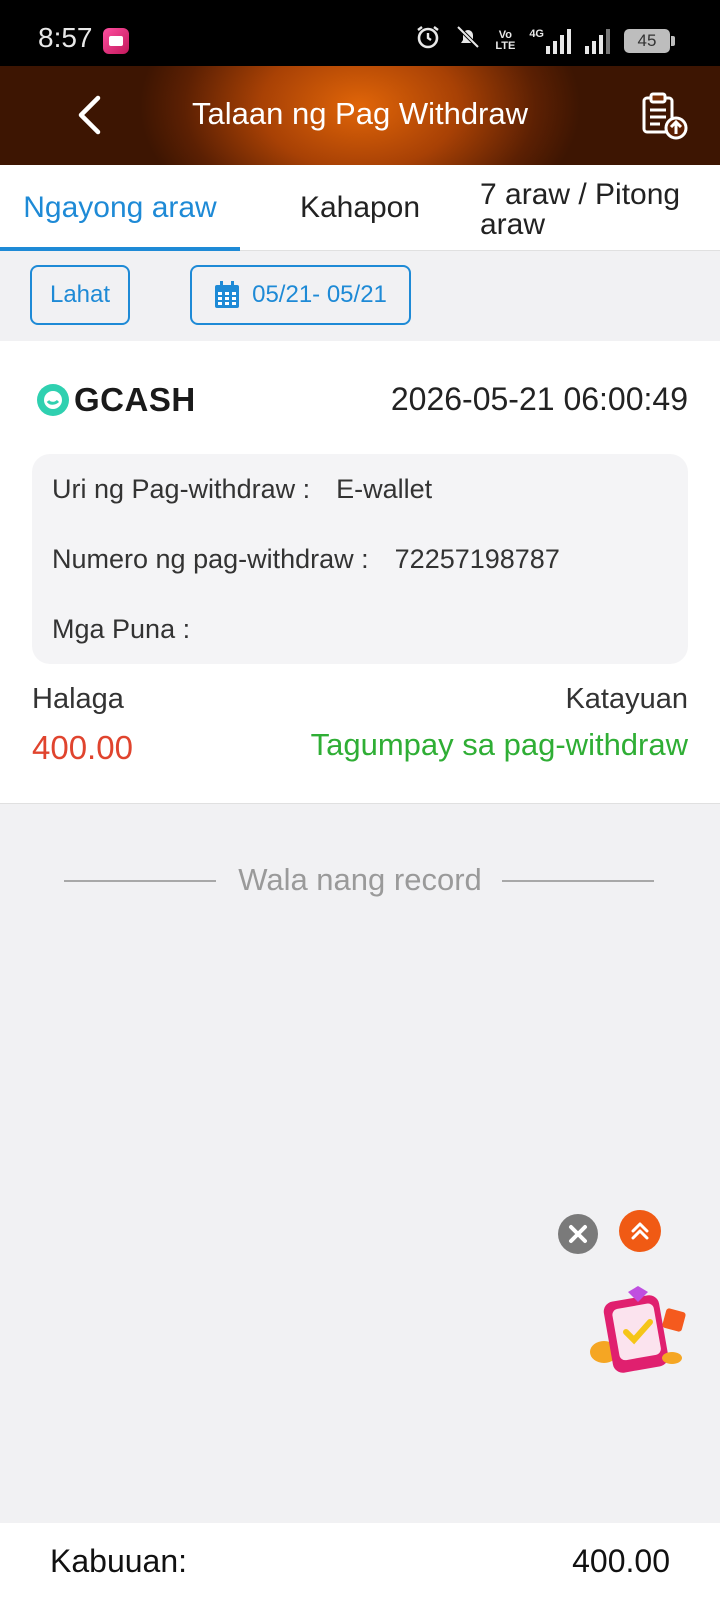 Image resolution: width=720 pixels, height=1604 pixels. Describe the element at coordinates (468, 41) in the screenshot. I see `mute-bell-icon` at that location.